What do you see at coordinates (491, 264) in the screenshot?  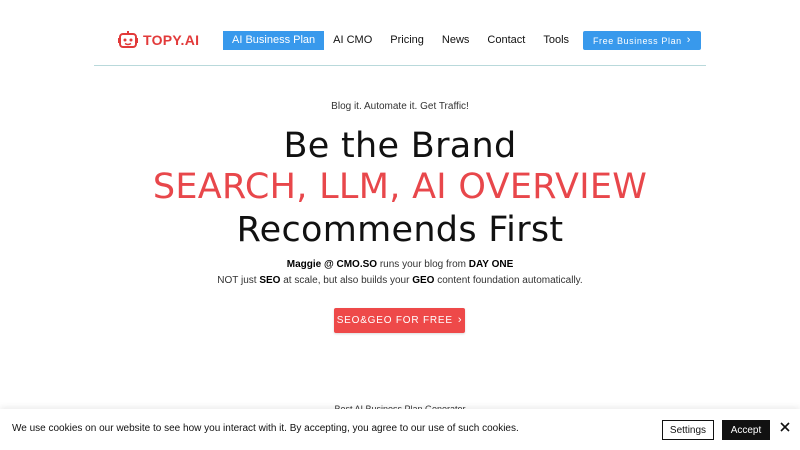 I see `subtitle-bold-day-one: DAY ONE` at bounding box center [491, 264].